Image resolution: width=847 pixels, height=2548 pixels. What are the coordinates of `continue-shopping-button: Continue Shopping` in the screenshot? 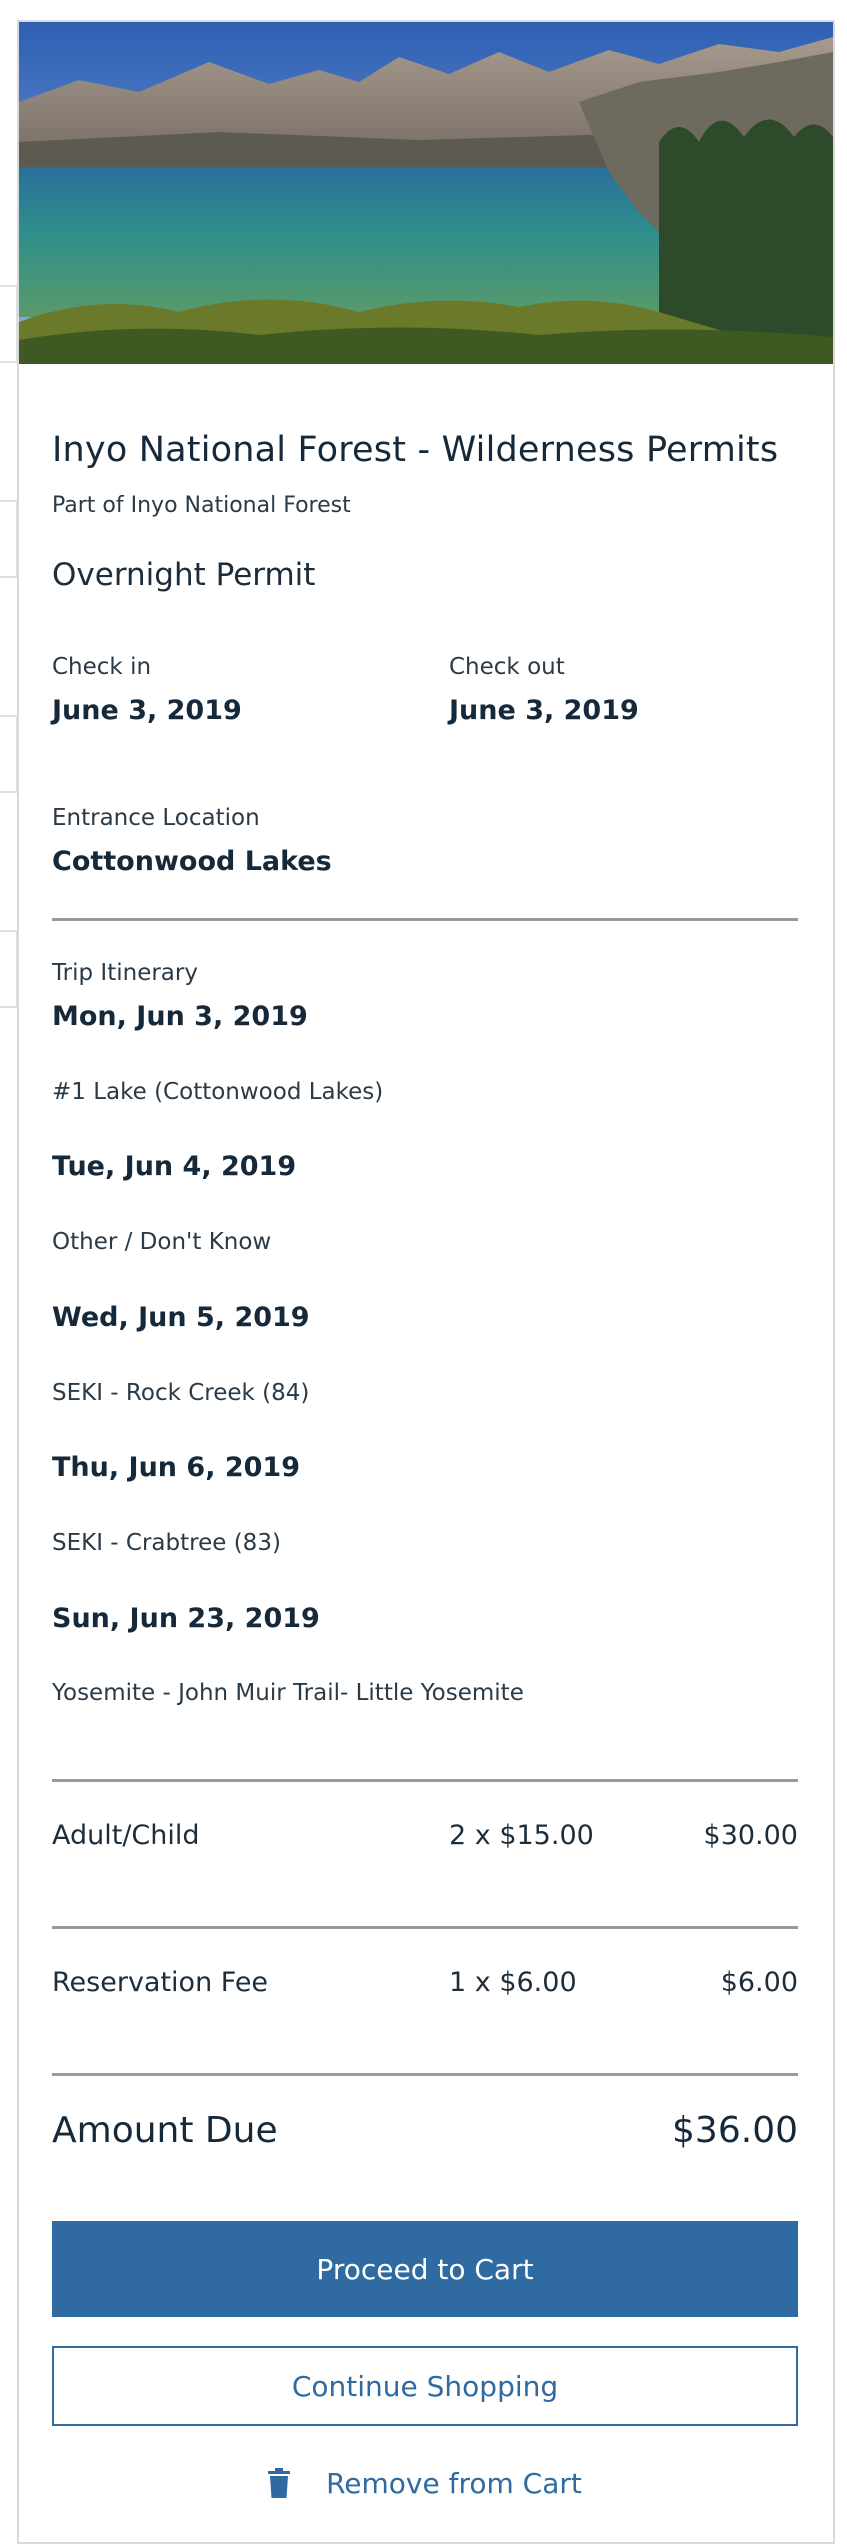 It's located at (425, 2386).